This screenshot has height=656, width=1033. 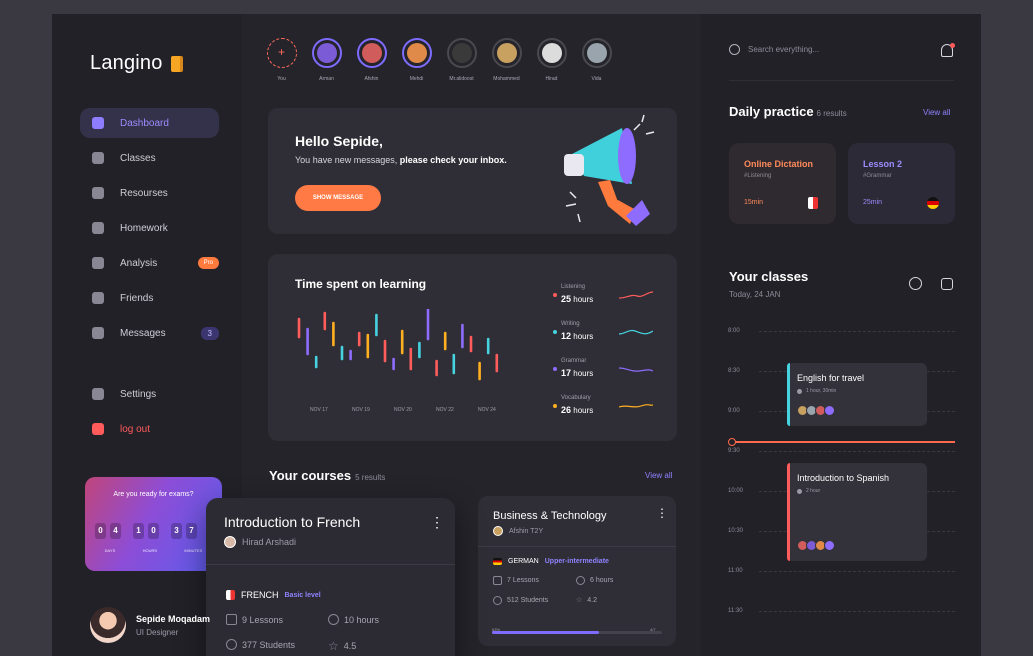 I want to click on class-event-spanish: Introduction to Spanish 2 hour, so click(x=857, y=512).